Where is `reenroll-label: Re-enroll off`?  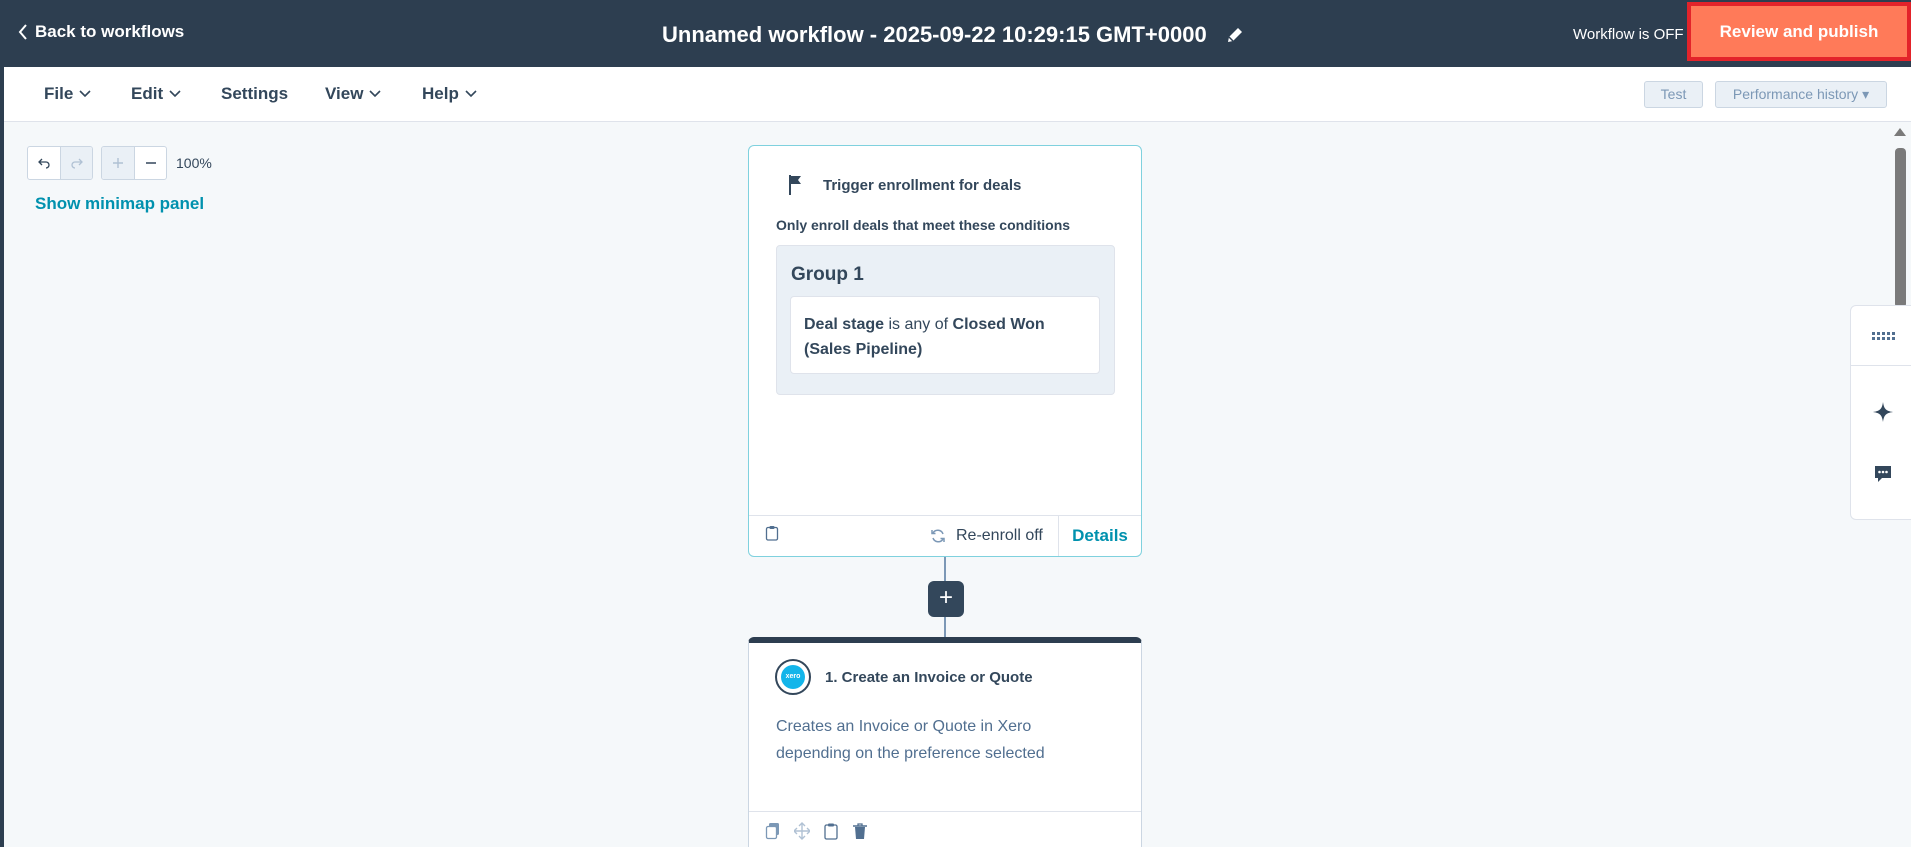
reenroll-label: Re-enroll off is located at coordinates (999, 535).